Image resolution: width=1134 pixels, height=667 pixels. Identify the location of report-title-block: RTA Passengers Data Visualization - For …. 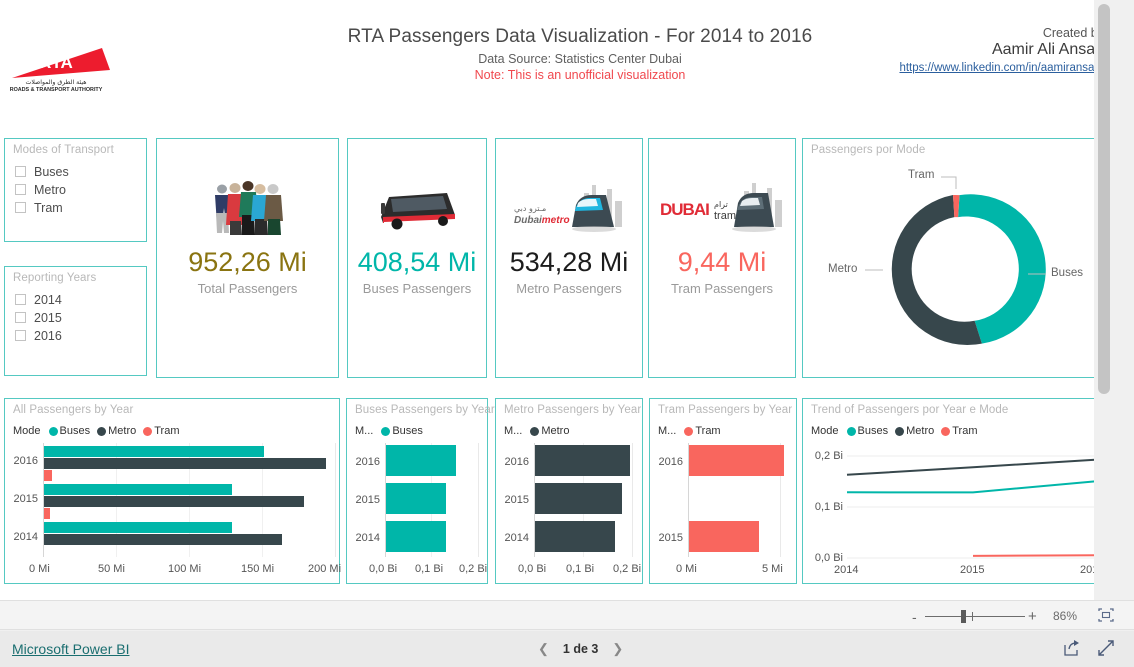
(580, 54).